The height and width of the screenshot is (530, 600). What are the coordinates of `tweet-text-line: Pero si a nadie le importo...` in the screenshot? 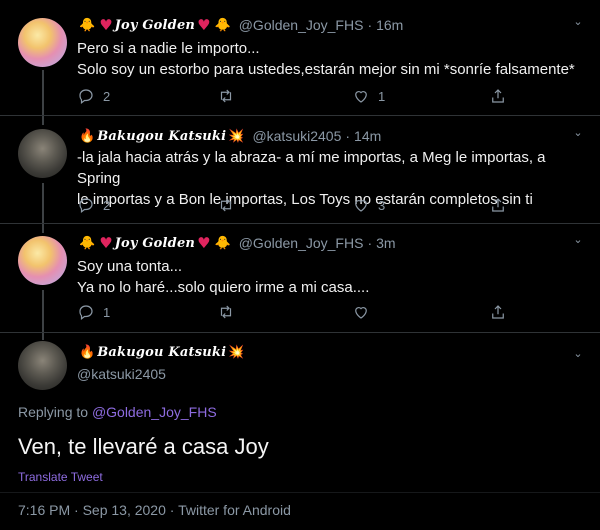 It's located at (168, 48).